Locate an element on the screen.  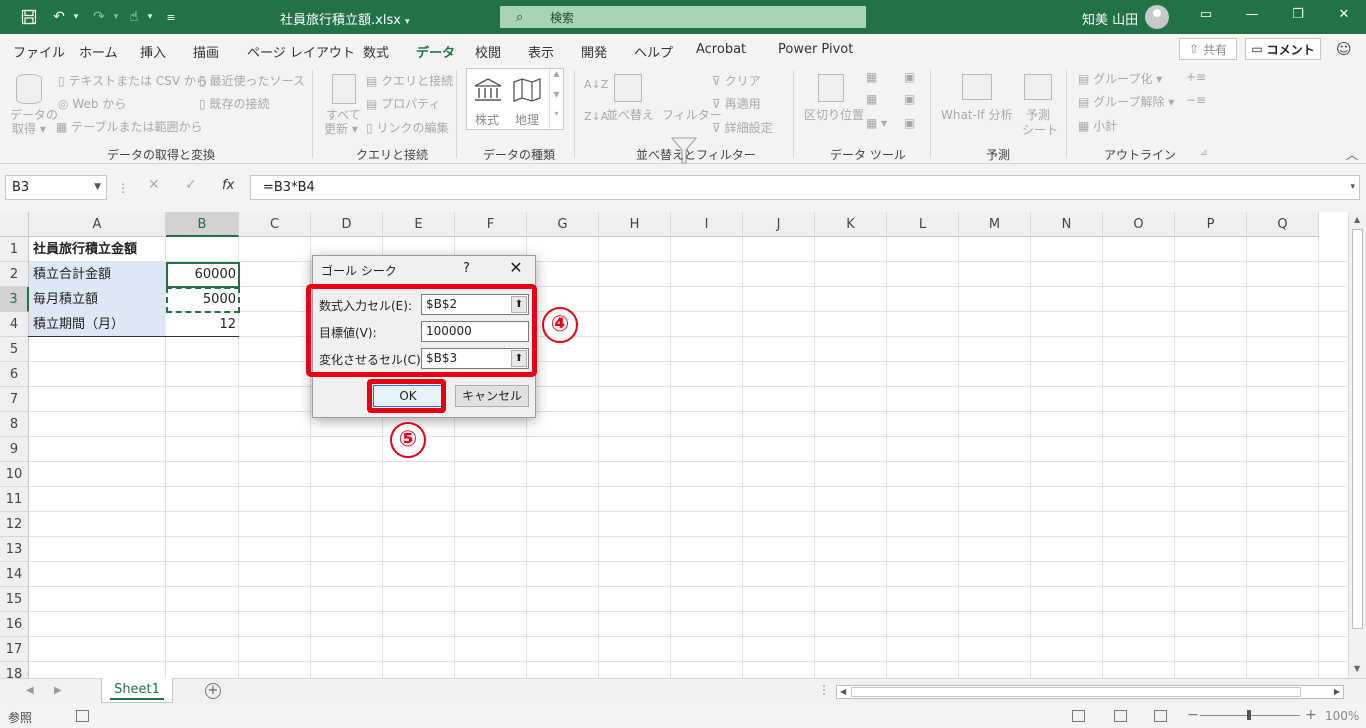
zoom-out-icon: − is located at coordinates (1193, 715).